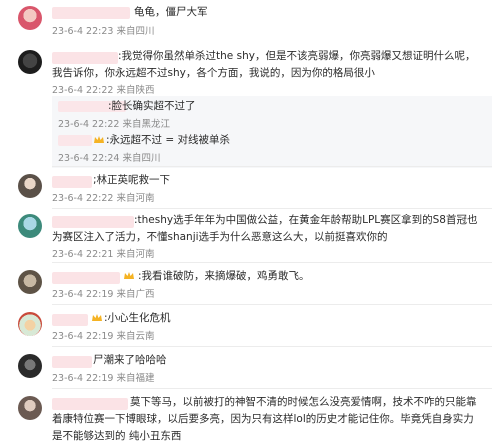 This screenshot has height=445, width=500. I want to click on comment-item: ;林正英呢救一下 23-6-4 22:22 来自河南, so click(250, 188).